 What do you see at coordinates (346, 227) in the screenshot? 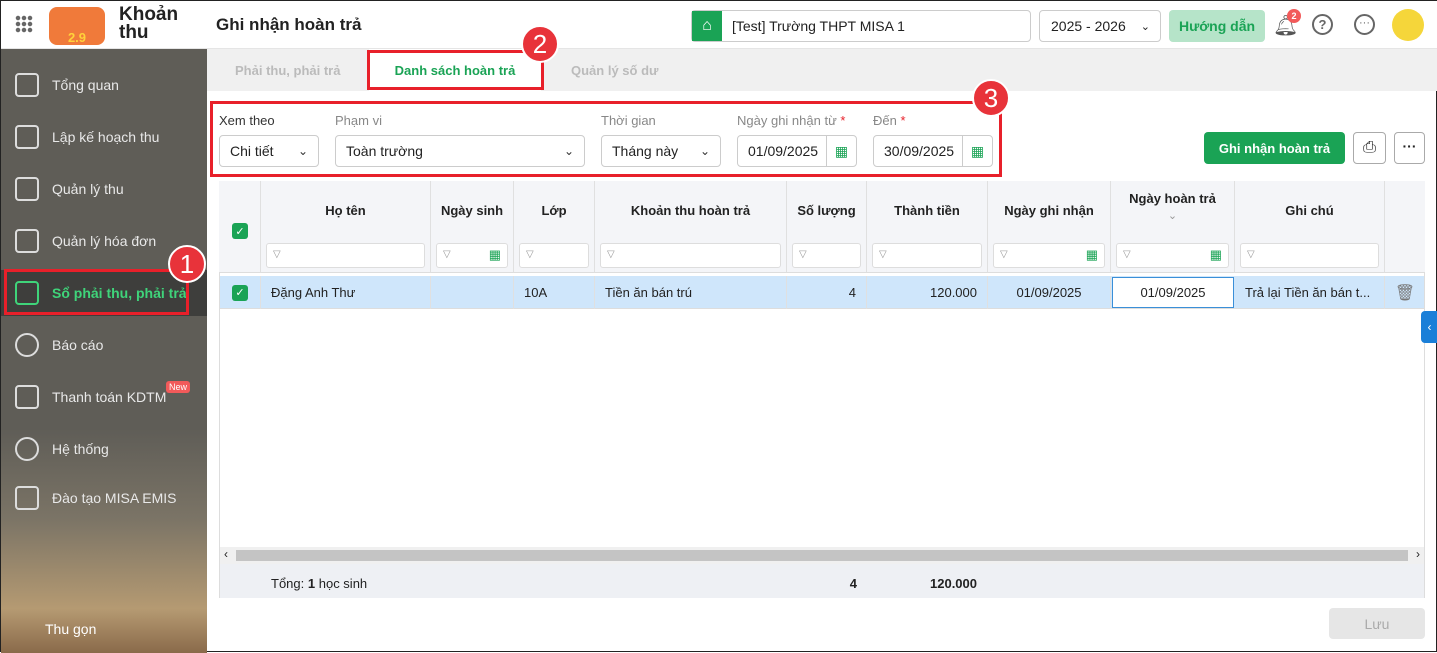
I see `col-name: Họ tên ▽` at bounding box center [346, 227].